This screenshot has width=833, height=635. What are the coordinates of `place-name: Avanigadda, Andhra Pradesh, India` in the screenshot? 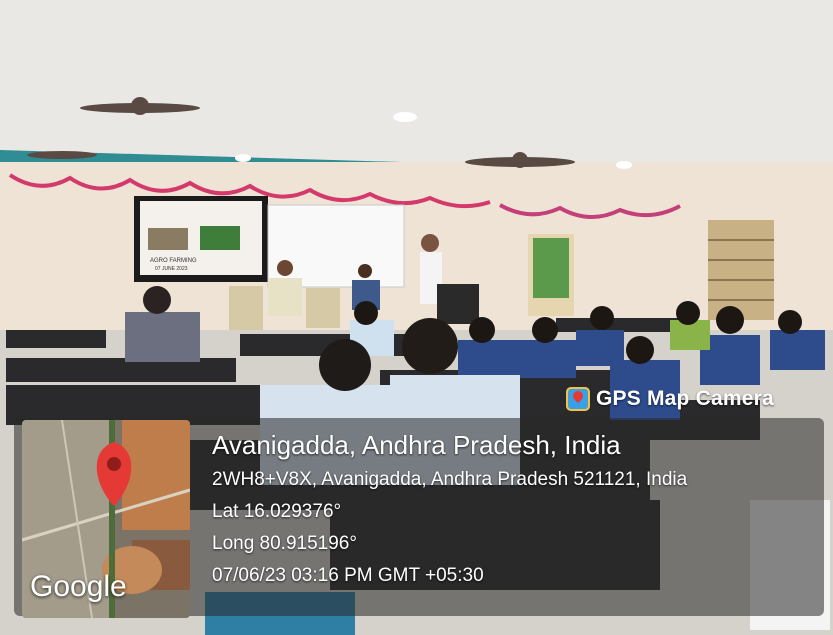 It's located at (416, 445).